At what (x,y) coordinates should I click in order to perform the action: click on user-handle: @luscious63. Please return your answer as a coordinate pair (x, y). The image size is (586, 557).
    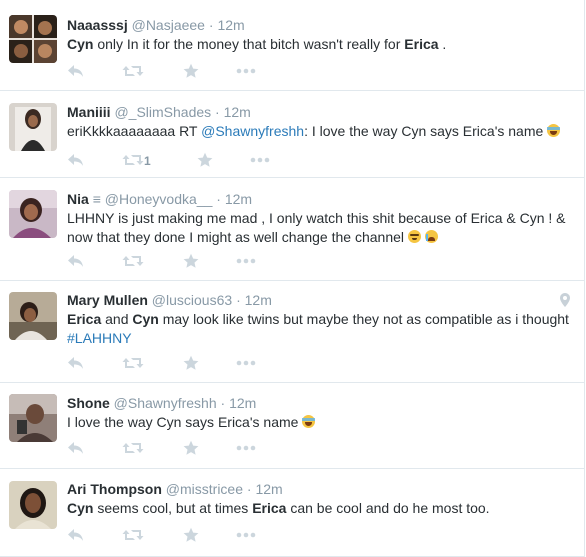
    Looking at the image, I should click on (192, 300).